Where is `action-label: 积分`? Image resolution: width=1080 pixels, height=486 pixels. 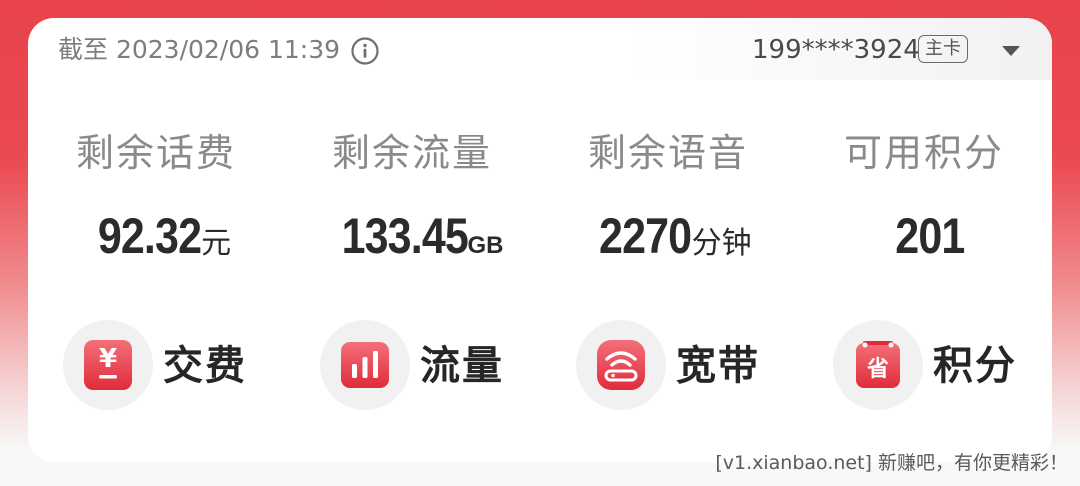
action-label: 积分 is located at coordinates (975, 366).